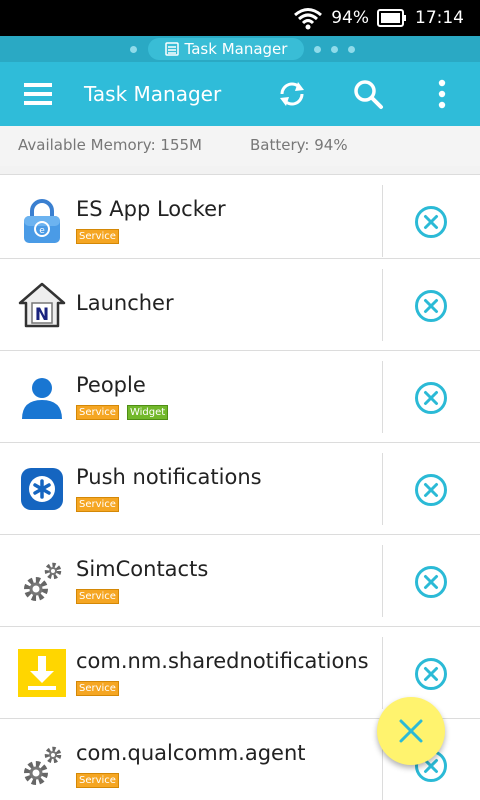 This screenshot has height=800, width=480. Describe the element at coordinates (42, 673) in the screenshot. I see `download-icon` at that location.